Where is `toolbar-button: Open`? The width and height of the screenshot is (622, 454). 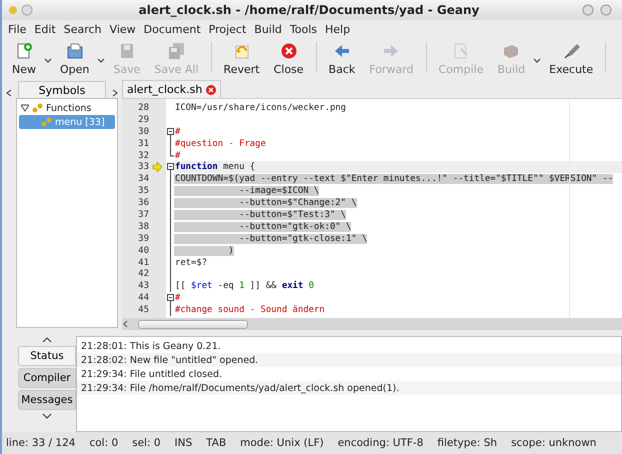 toolbar-button: Open is located at coordinates (75, 59).